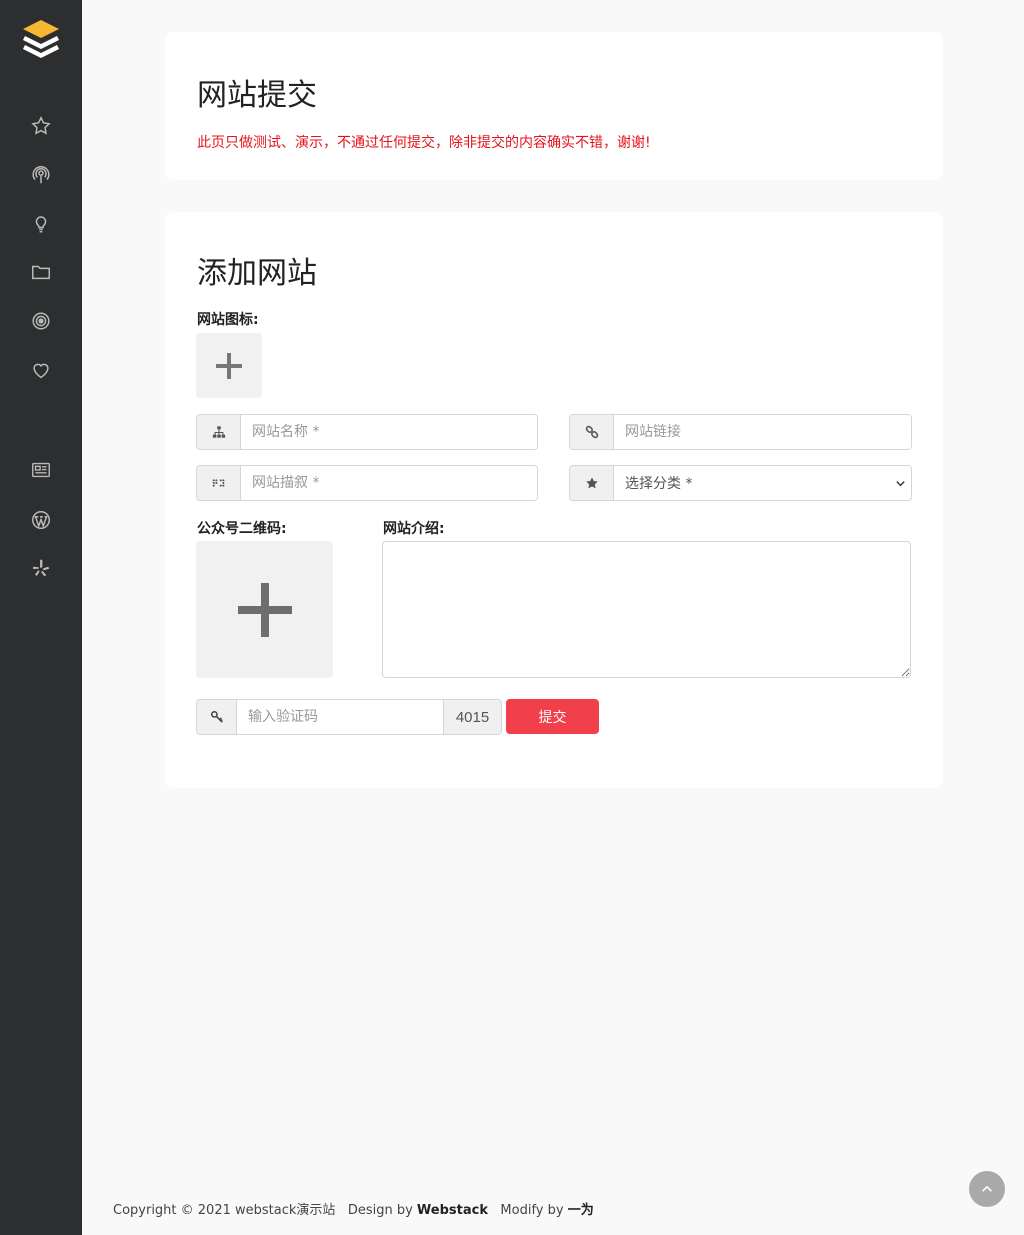 The width and height of the screenshot is (1024, 1235). Describe the element at coordinates (380, 1210) in the screenshot. I see `design-prefix: Design by` at that location.